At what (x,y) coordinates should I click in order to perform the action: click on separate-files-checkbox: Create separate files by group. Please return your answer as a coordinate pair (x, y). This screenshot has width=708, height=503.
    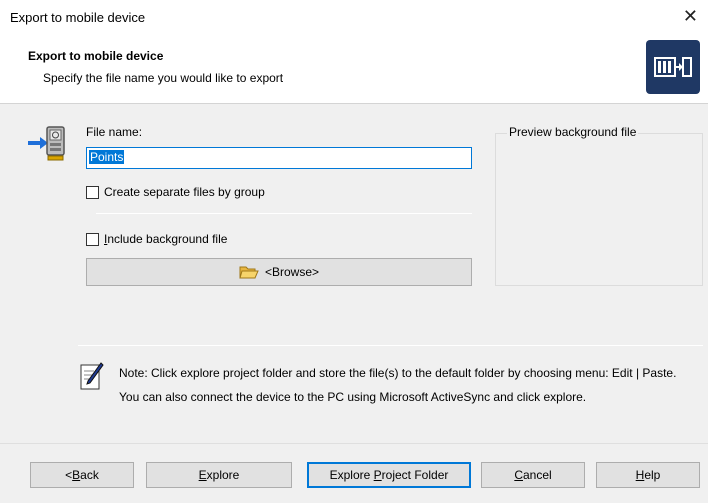
    Looking at the image, I should click on (175, 192).